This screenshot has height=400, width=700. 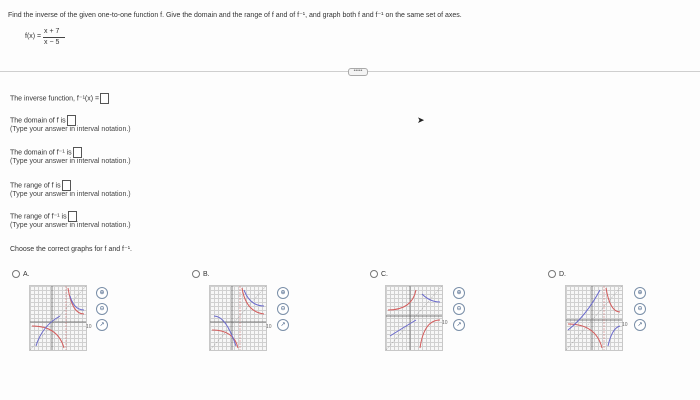 What do you see at coordinates (70, 129) in the screenshot?
I see `domain-f-hint: (Type your answer in interval notation.)` at bounding box center [70, 129].